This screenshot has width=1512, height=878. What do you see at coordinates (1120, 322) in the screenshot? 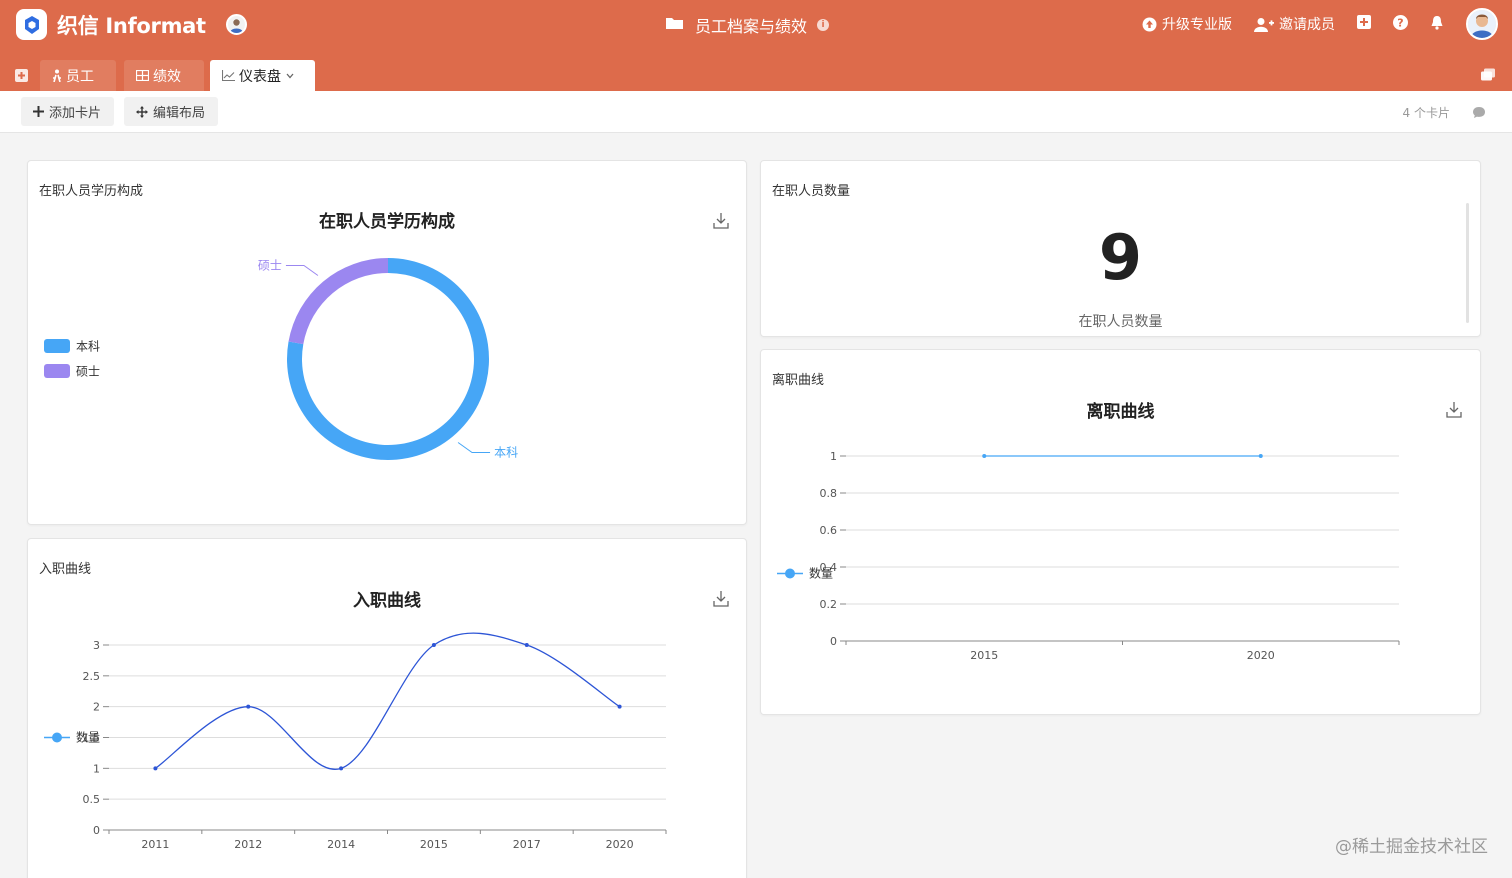
I see `headcount-subtitle: 在职人员数量` at bounding box center [1120, 322].